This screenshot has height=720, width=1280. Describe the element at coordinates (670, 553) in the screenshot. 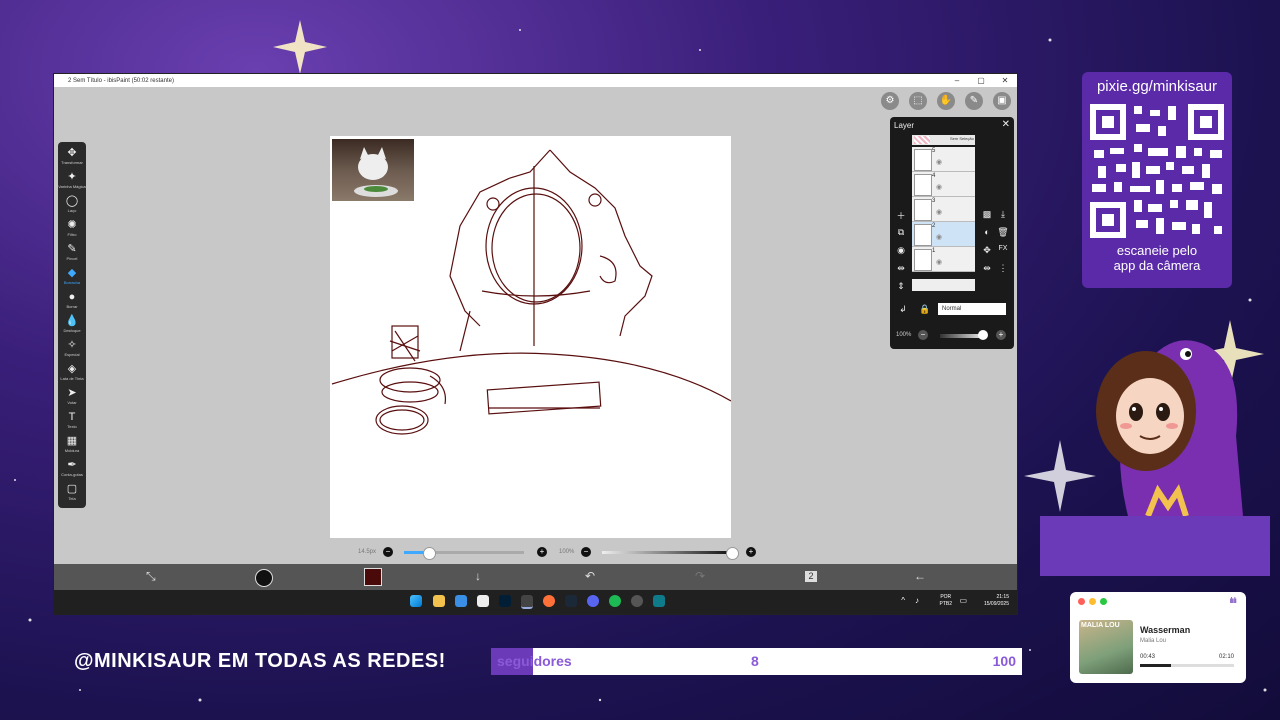

I see `brush-opacity-slider` at that location.